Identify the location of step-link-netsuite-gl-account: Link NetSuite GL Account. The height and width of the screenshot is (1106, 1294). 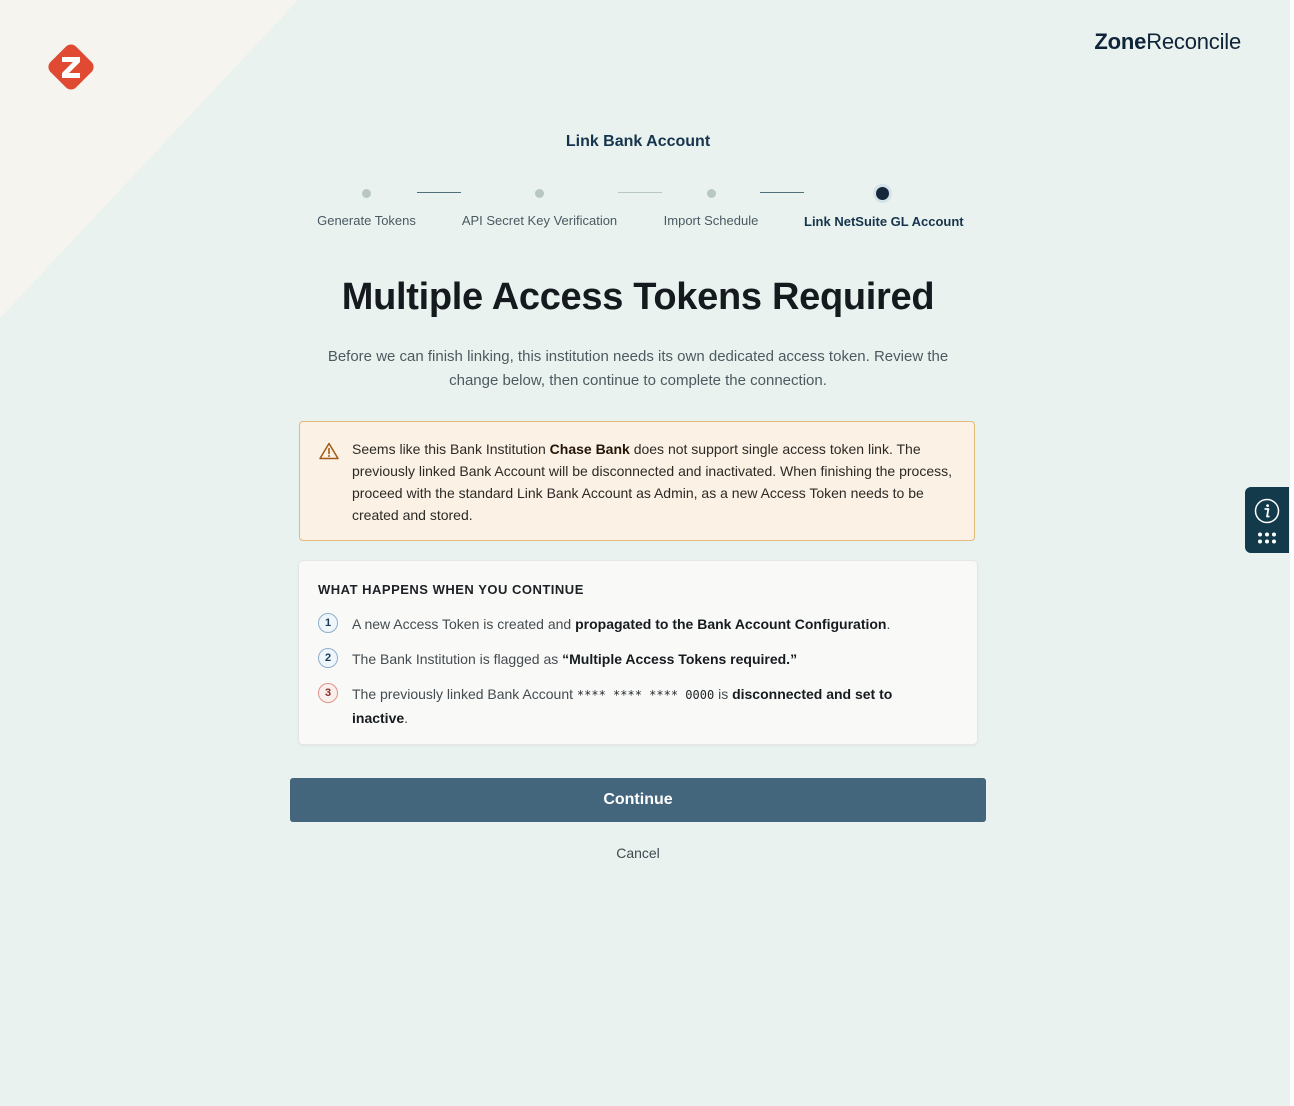
(884, 207).